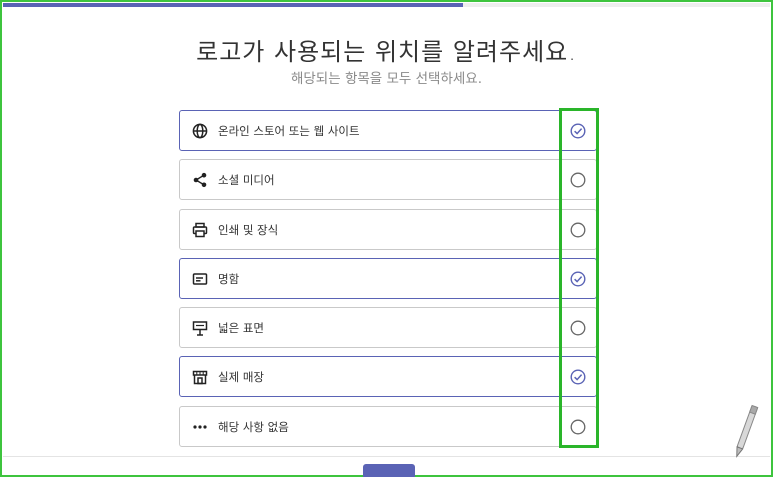 The image size is (773, 477). I want to click on progress-bar-fill, so click(233, 5).